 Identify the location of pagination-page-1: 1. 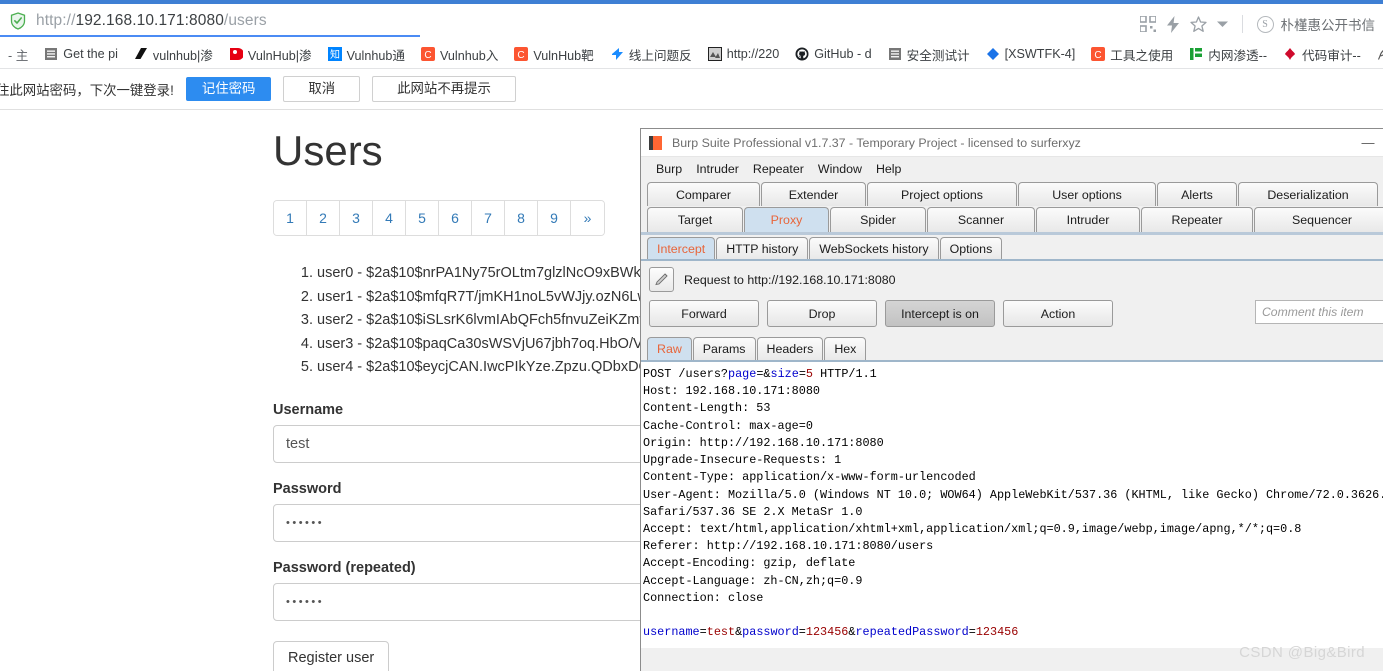
(290, 218).